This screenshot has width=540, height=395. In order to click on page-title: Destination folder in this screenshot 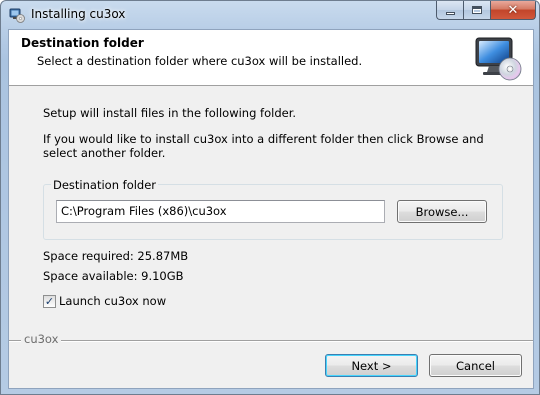, I will do `click(82, 43)`.